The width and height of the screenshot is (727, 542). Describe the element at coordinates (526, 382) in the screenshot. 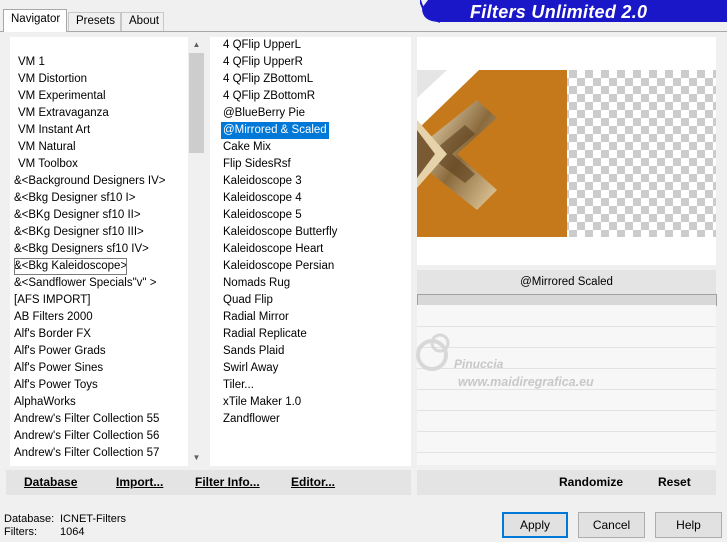

I see `watermark-url: www.maidiregrafica.eu` at that location.